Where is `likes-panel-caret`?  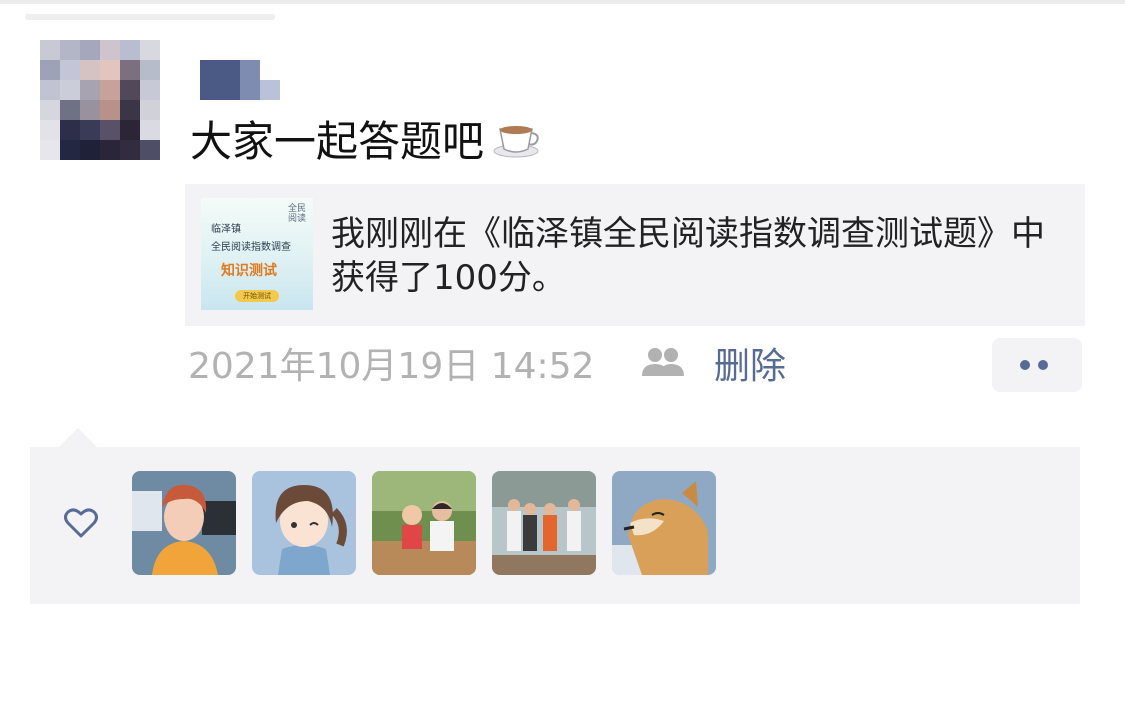 likes-panel-caret is located at coordinates (78, 438).